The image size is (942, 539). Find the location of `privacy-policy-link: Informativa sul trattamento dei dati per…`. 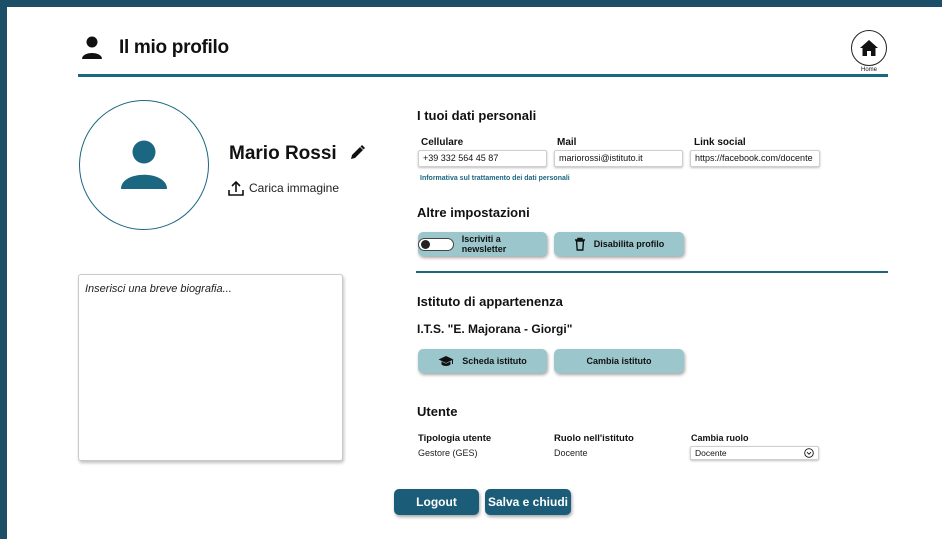

privacy-policy-link: Informativa sul trattamento dei dati per… is located at coordinates (495, 178).